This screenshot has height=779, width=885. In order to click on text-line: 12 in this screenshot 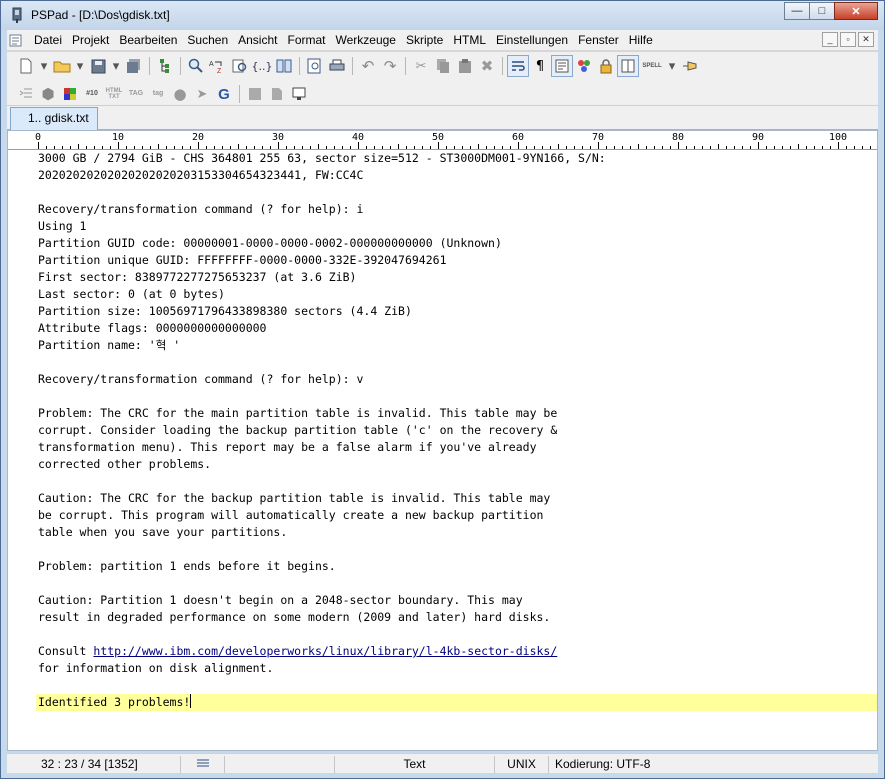, I will do `click(456, 362)`.